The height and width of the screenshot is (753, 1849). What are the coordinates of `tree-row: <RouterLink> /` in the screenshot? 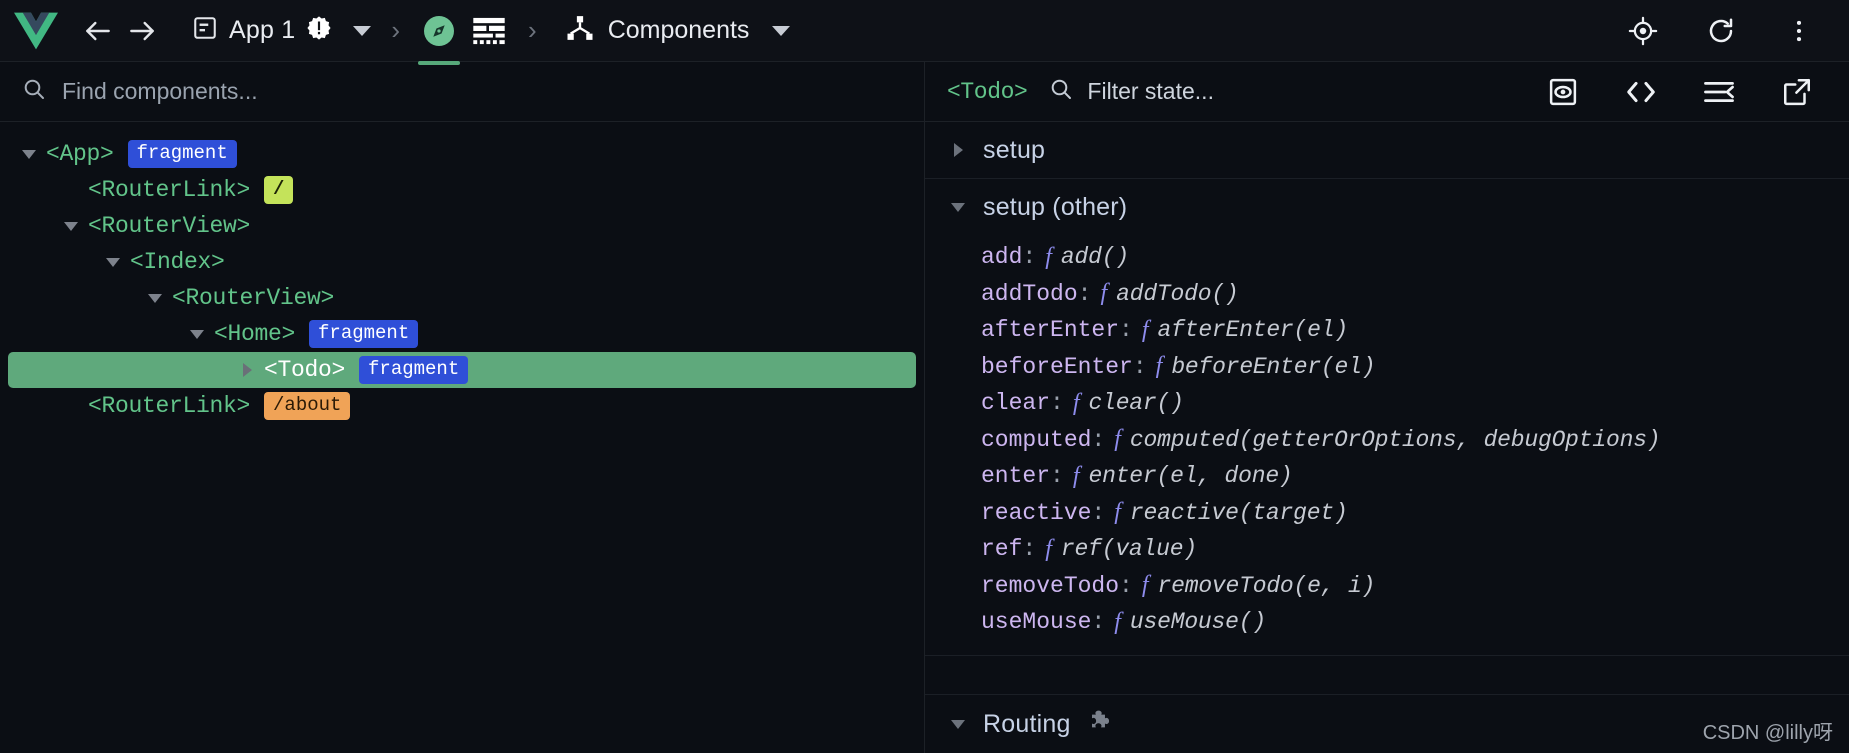 It's located at (462, 190).